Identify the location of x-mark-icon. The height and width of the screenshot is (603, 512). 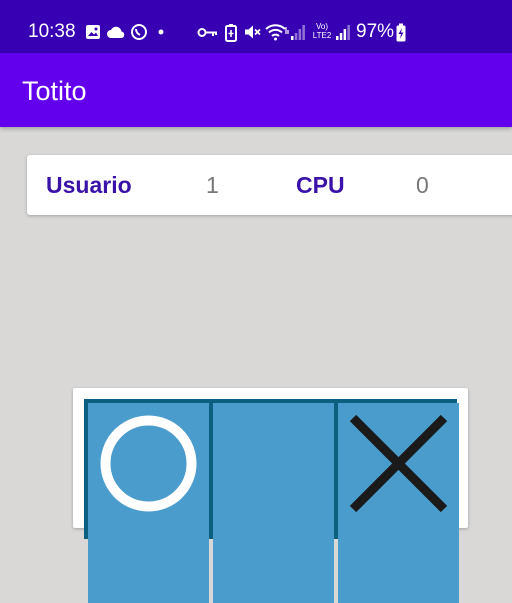
(398, 463).